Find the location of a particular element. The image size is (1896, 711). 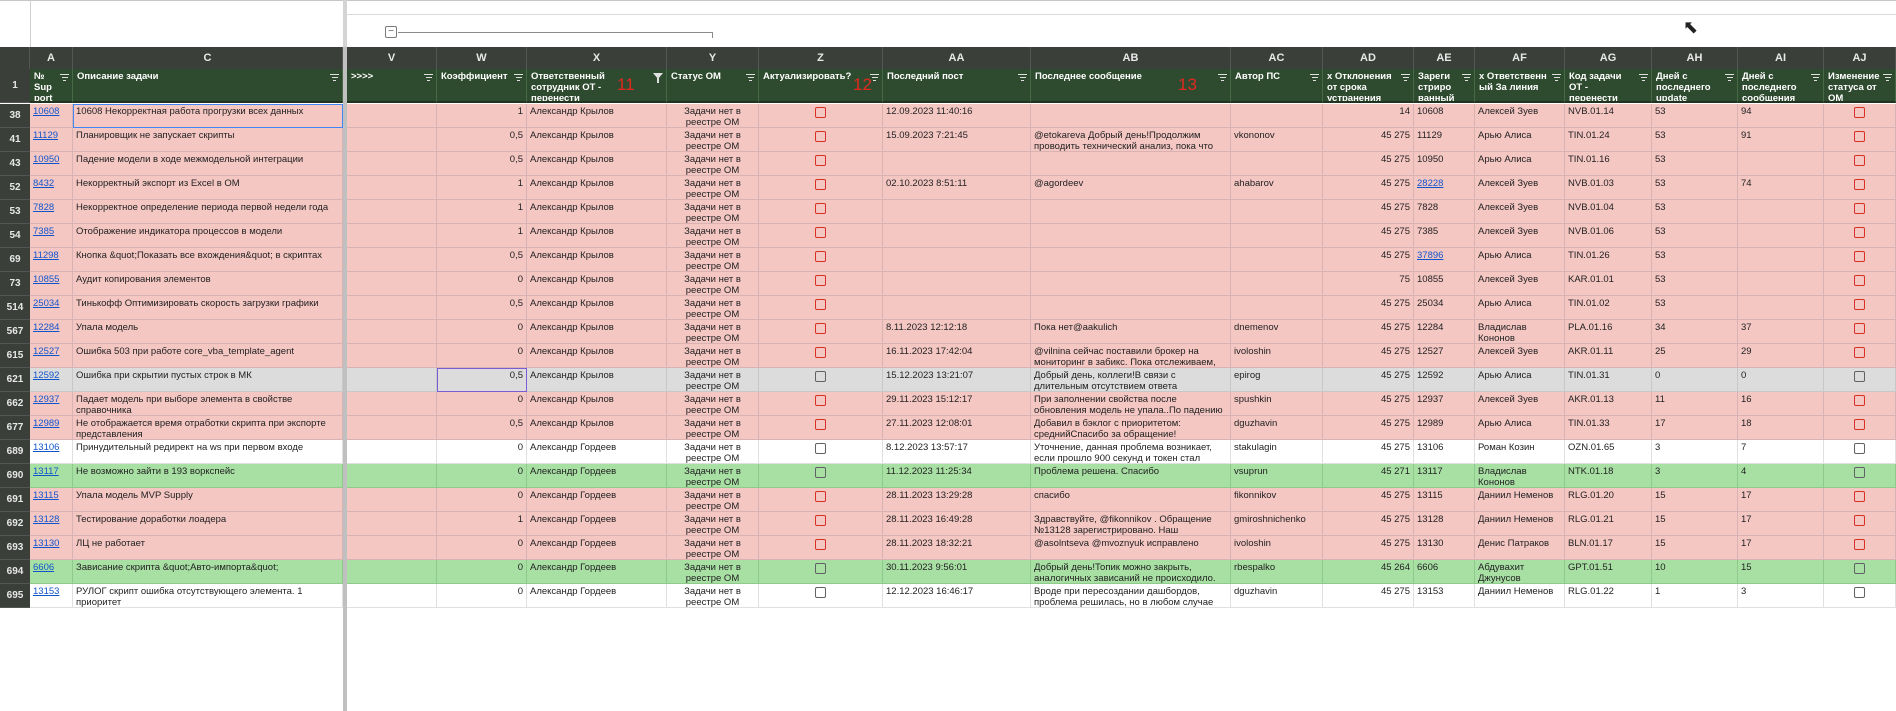

column-header-aj: AJ is located at coordinates (1860, 58).